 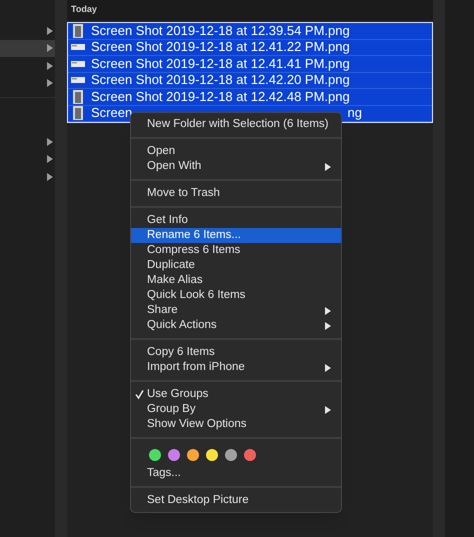 I want to click on section-header: Today, so click(x=84, y=9).